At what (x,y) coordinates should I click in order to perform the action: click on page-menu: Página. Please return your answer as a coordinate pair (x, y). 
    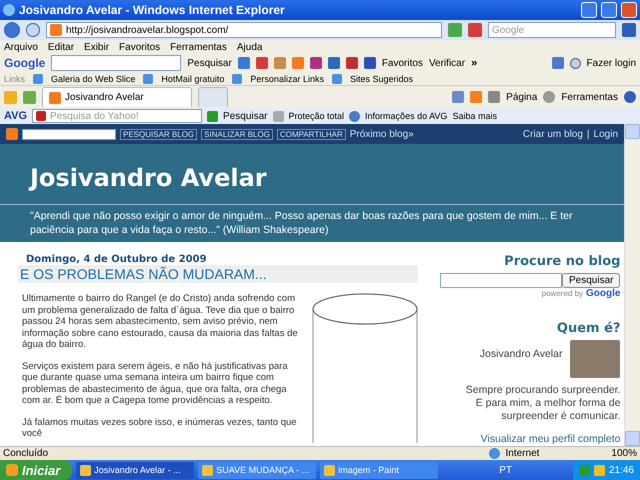
    Looking at the image, I should click on (522, 97).